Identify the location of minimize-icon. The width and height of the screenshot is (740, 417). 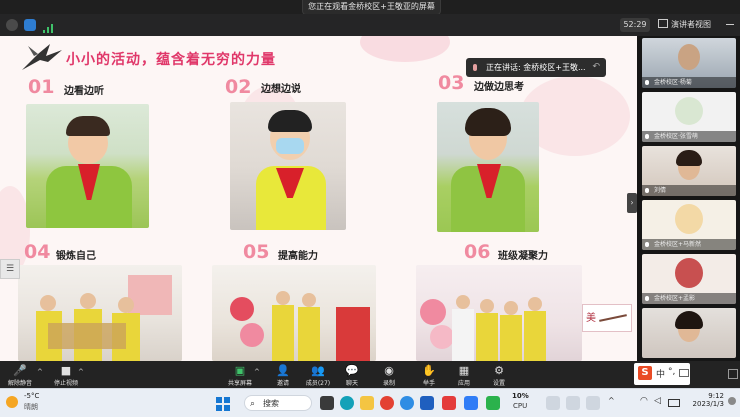
(730, 24).